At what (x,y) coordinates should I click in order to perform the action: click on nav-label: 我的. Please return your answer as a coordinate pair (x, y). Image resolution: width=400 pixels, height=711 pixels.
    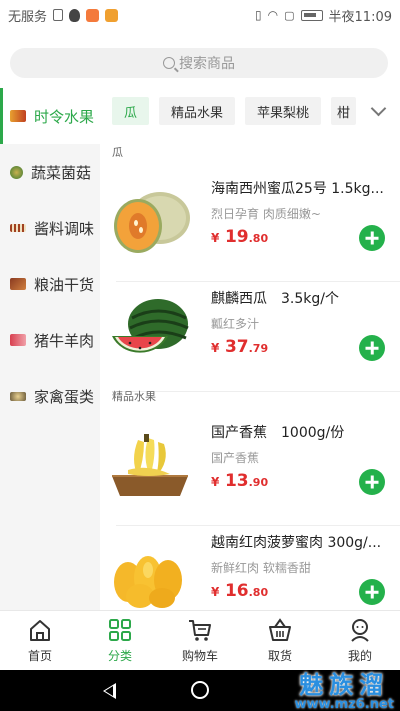
    Looking at the image, I should click on (359, 656).